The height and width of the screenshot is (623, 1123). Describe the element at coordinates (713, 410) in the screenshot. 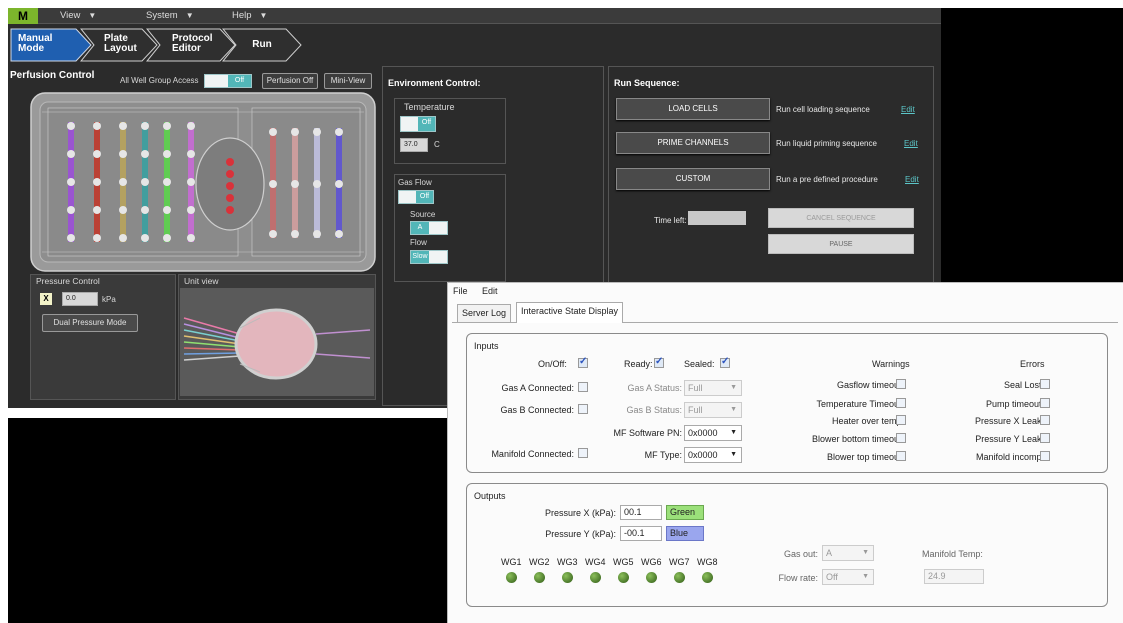

I see `gas-b-status-select: Full ▼` at that location.